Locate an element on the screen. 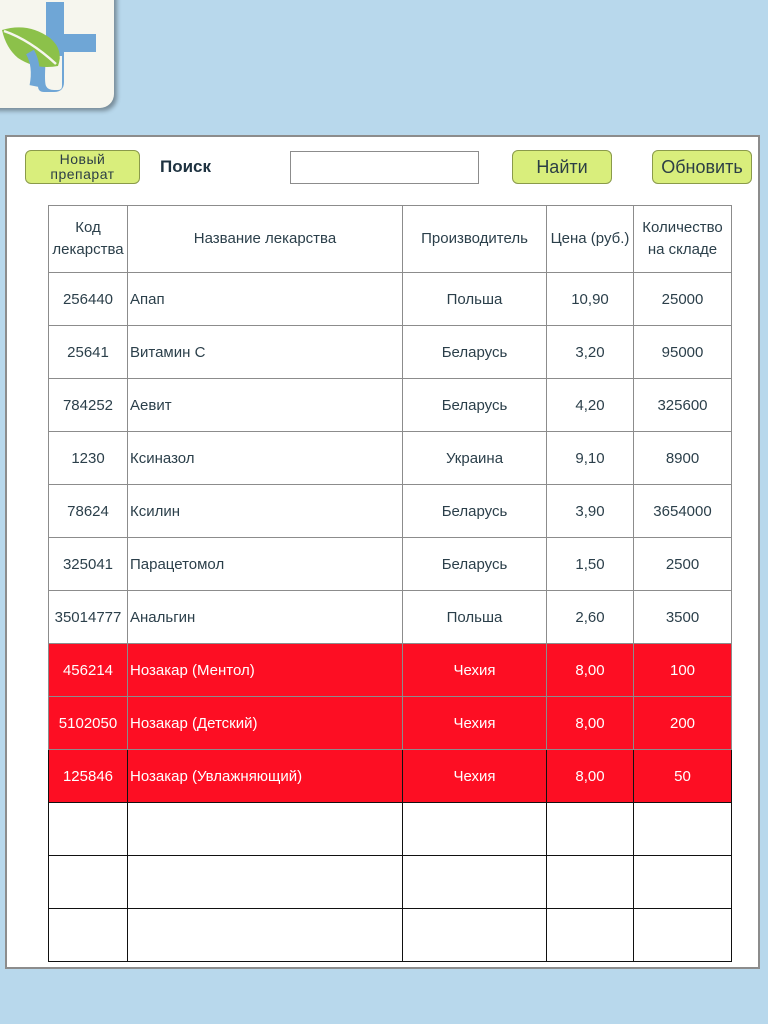 The image size is (768, 1024). cell-name: Апап is located at coordinates (265, 299).